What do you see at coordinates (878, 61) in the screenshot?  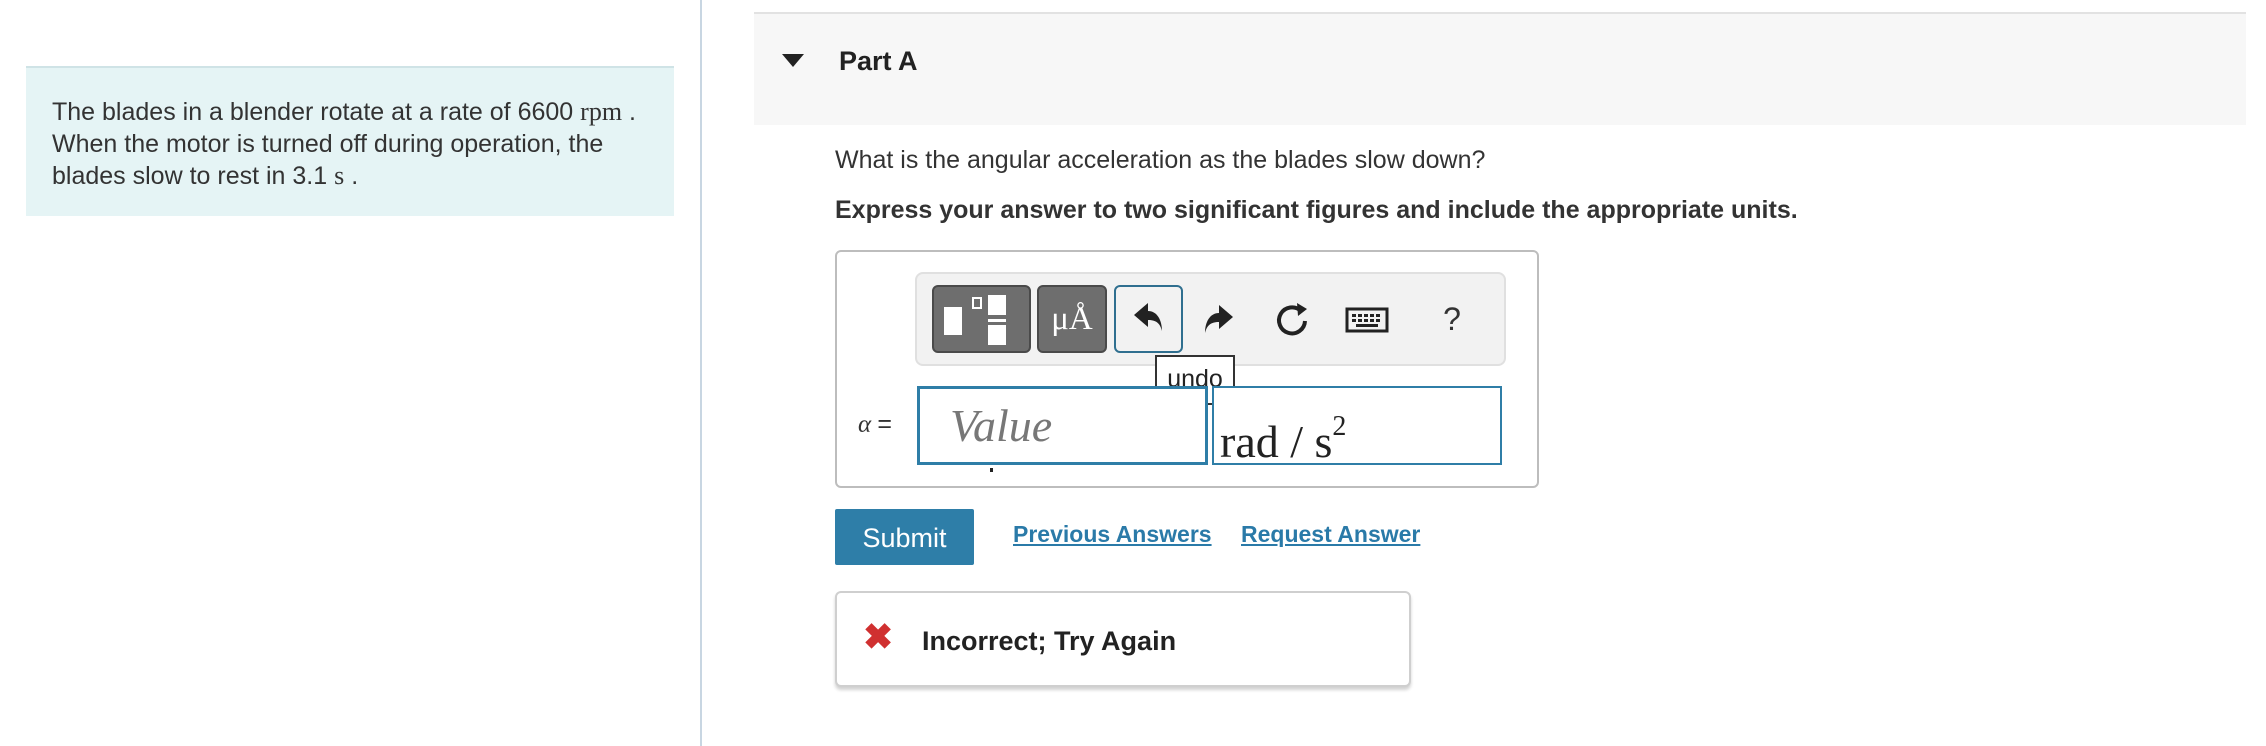 I see `part-title: Part A` at bounding box center [878, 61].